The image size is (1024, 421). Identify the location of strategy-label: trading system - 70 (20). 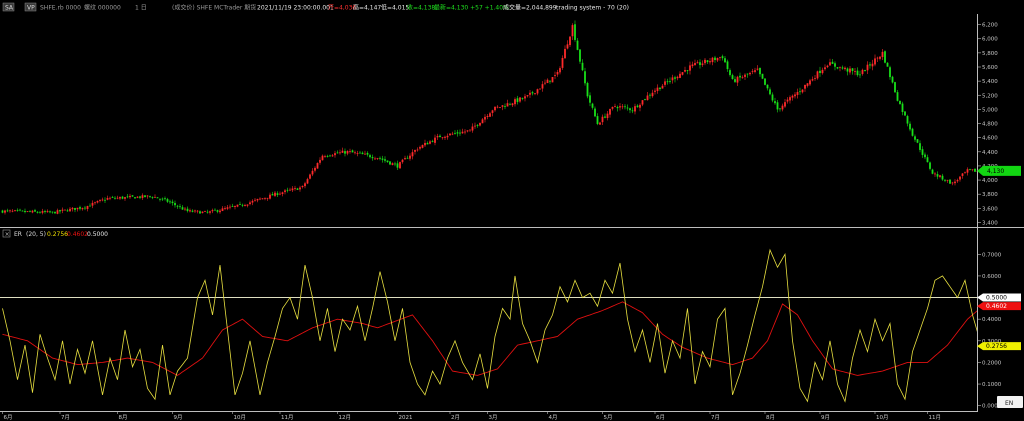
(592, 8).